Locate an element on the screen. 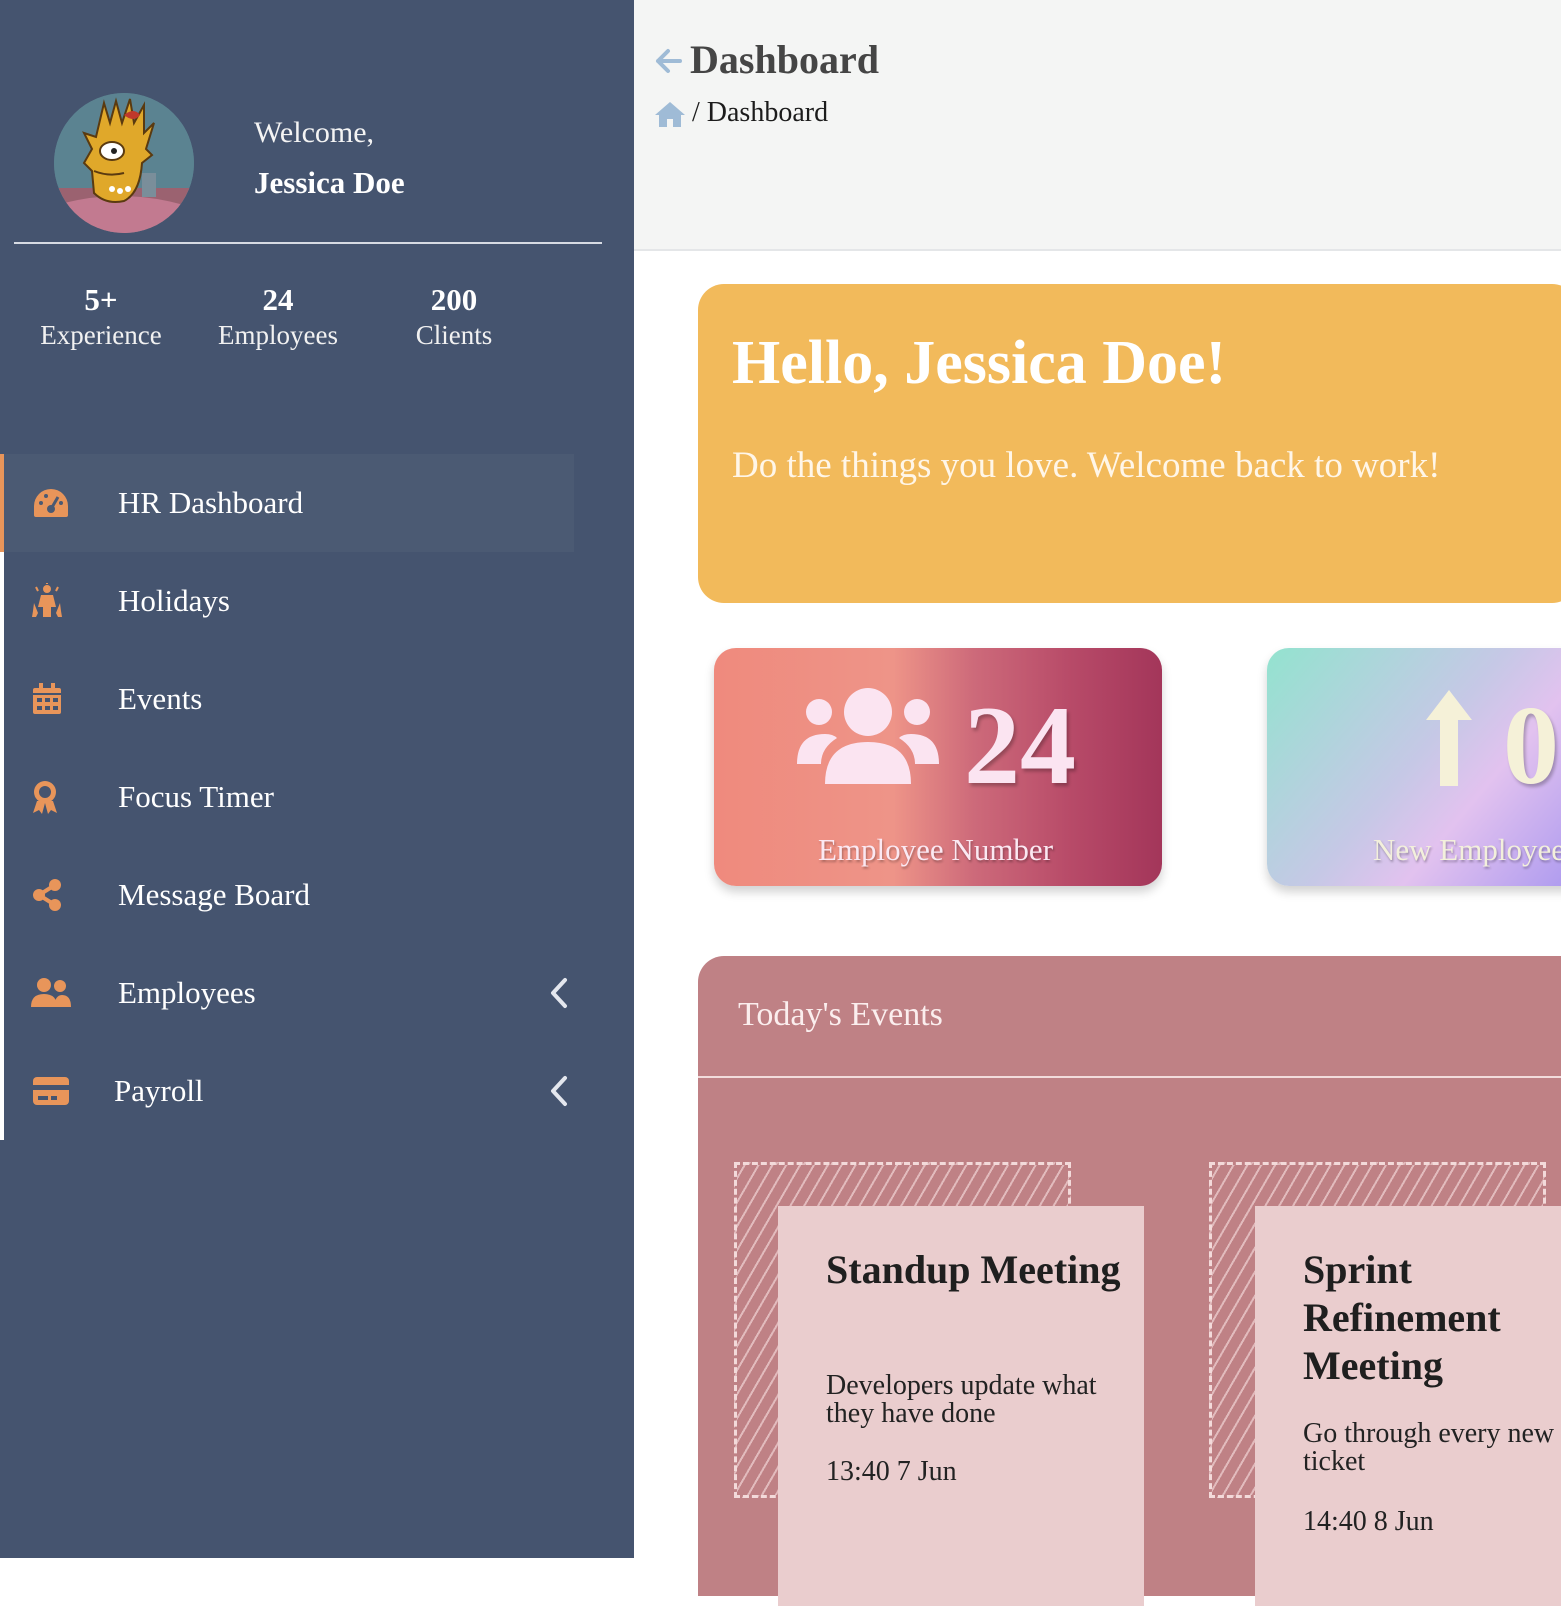 The image size is (1561, 1606). arrow-left-icon is located at coordinates (668, 61).